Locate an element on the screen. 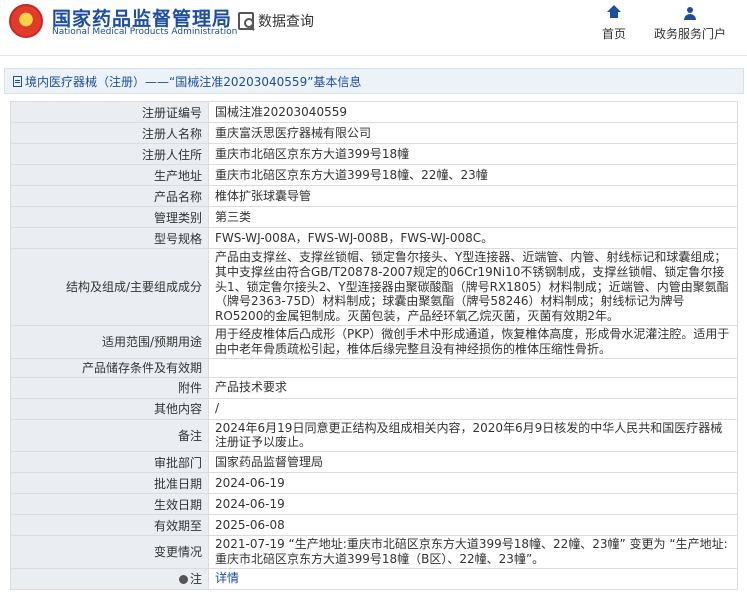 The height and width of the screenshot is (610, 747). user-icon is located at coordinates (690, 14).